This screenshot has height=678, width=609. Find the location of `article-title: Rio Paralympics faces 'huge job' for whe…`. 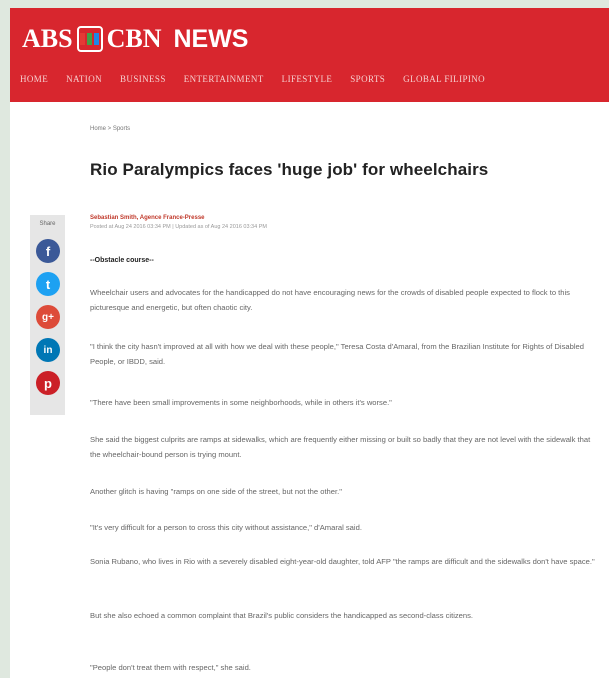

article-title: Rio Paralympics faces 'huge job' for whe… is located at coordinates (289, 169).